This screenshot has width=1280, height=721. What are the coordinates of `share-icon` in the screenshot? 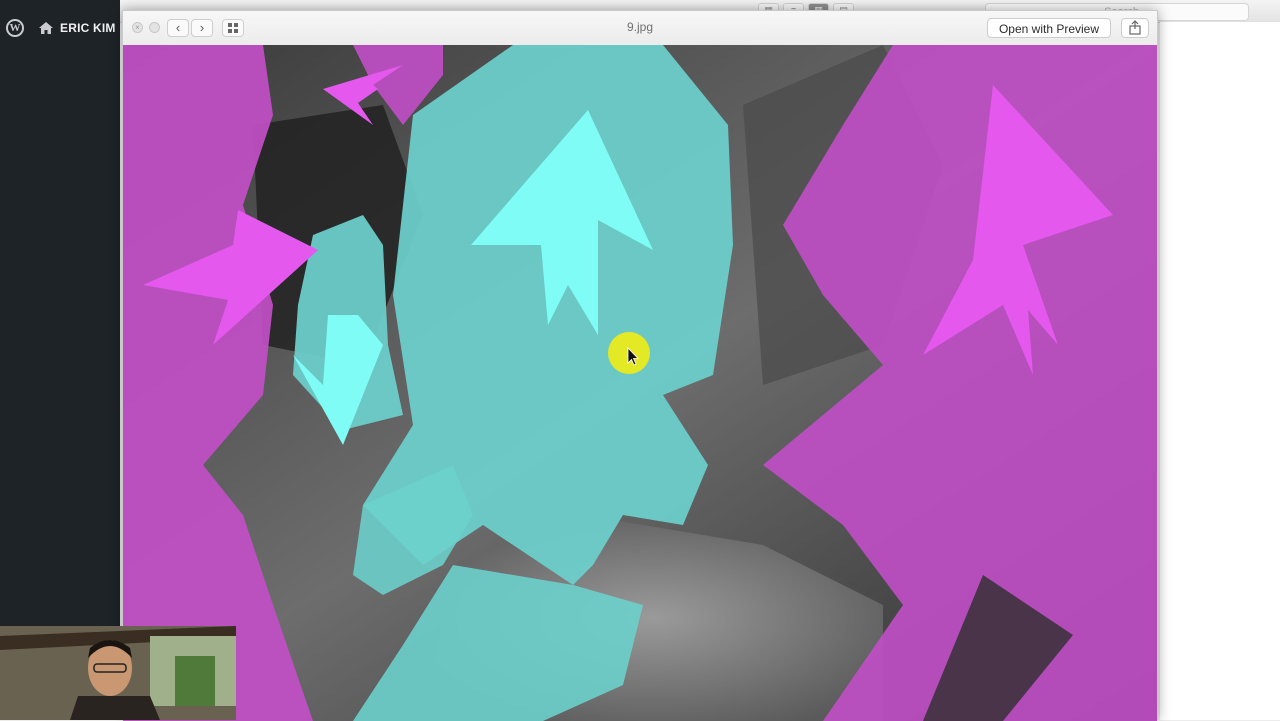 It's located at (1135, 27).